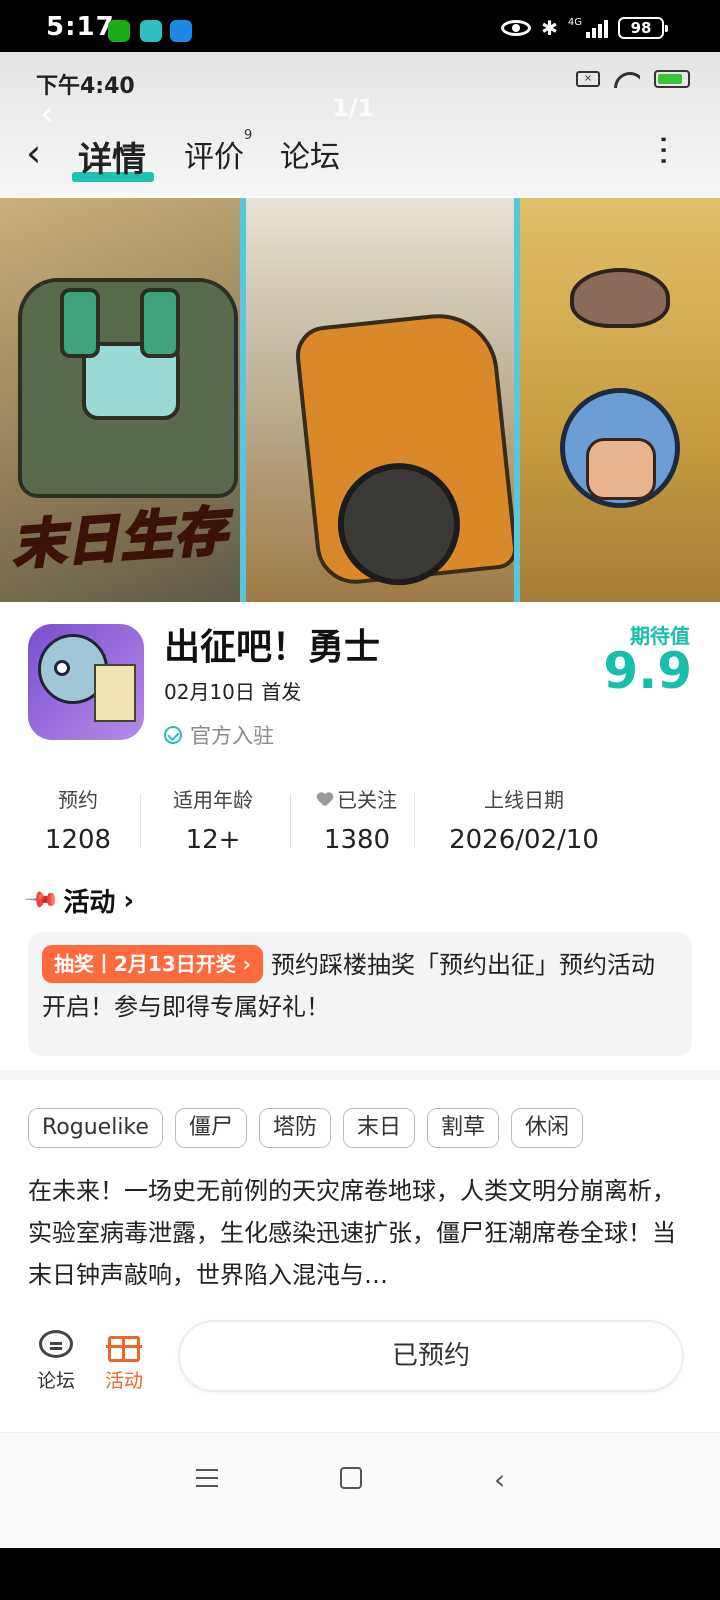 This screenshot has height=1600, width=720. Describe the element at coordinates (643, 28) in the screenshot. I see `battery-icon: 98` at that location.